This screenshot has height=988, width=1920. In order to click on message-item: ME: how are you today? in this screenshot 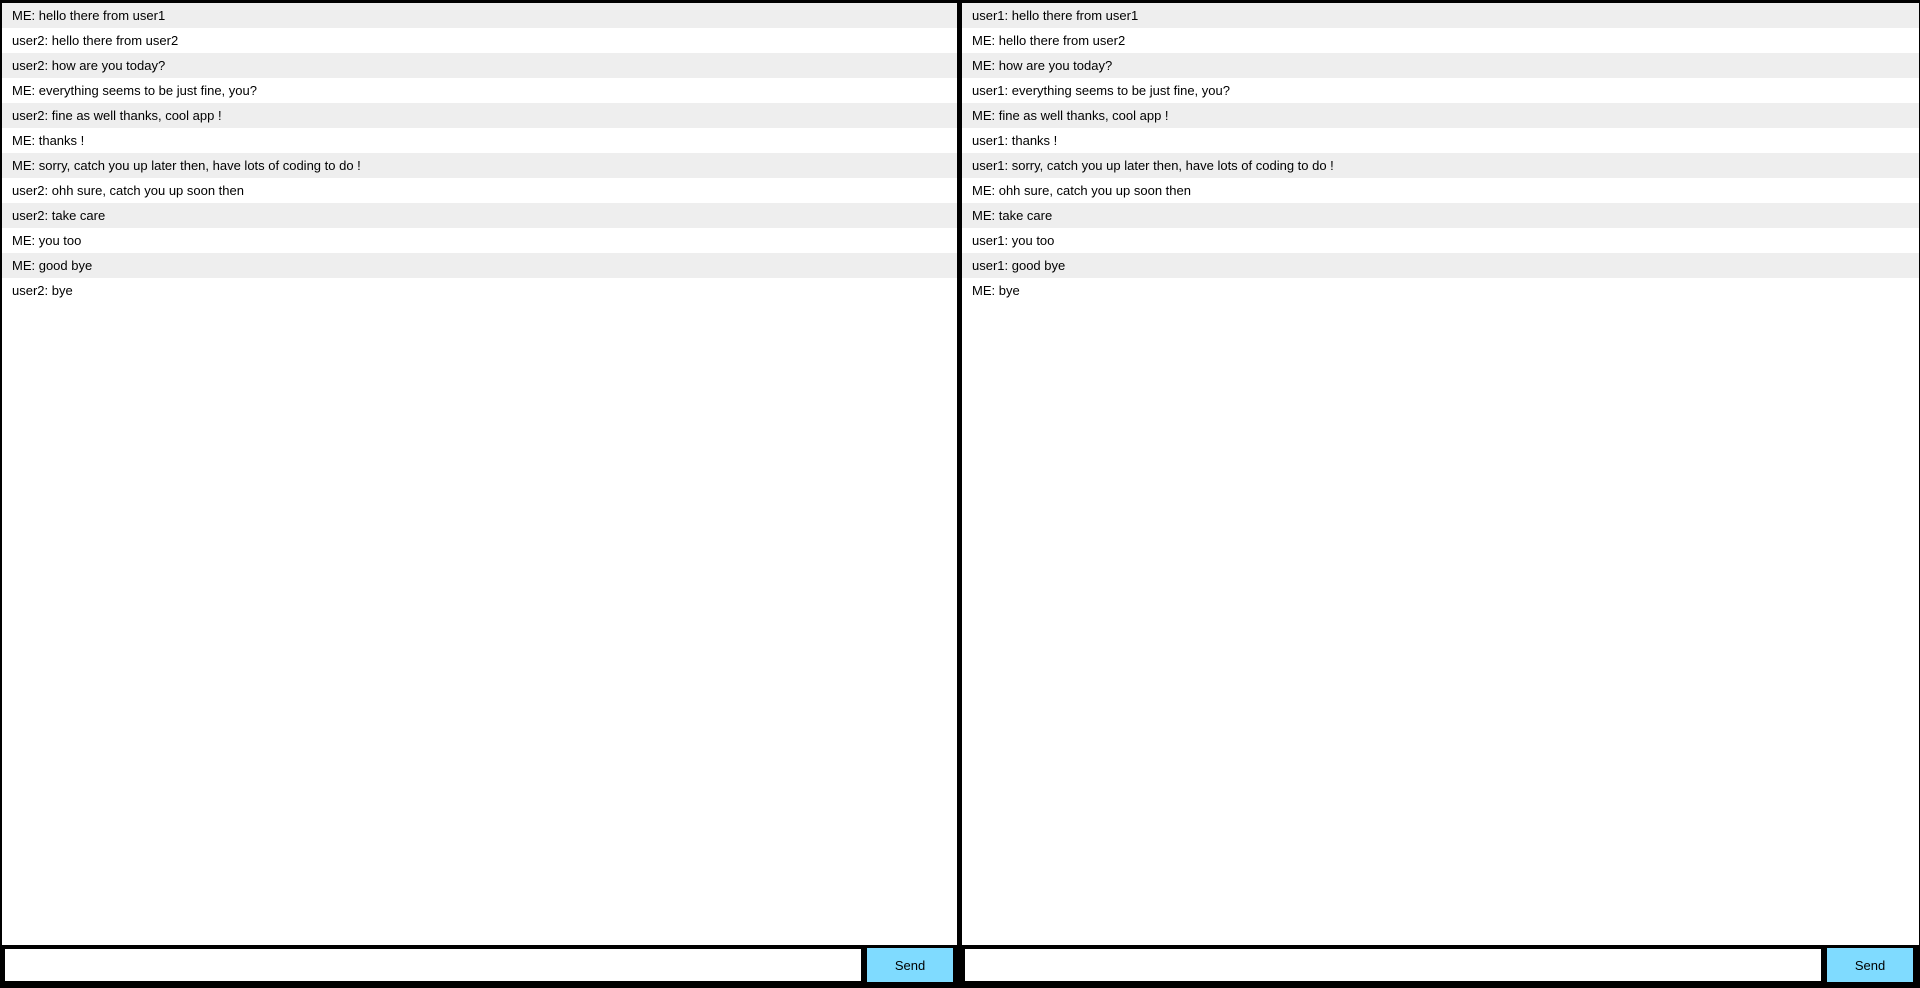, I will do `click(1440, 65)`.